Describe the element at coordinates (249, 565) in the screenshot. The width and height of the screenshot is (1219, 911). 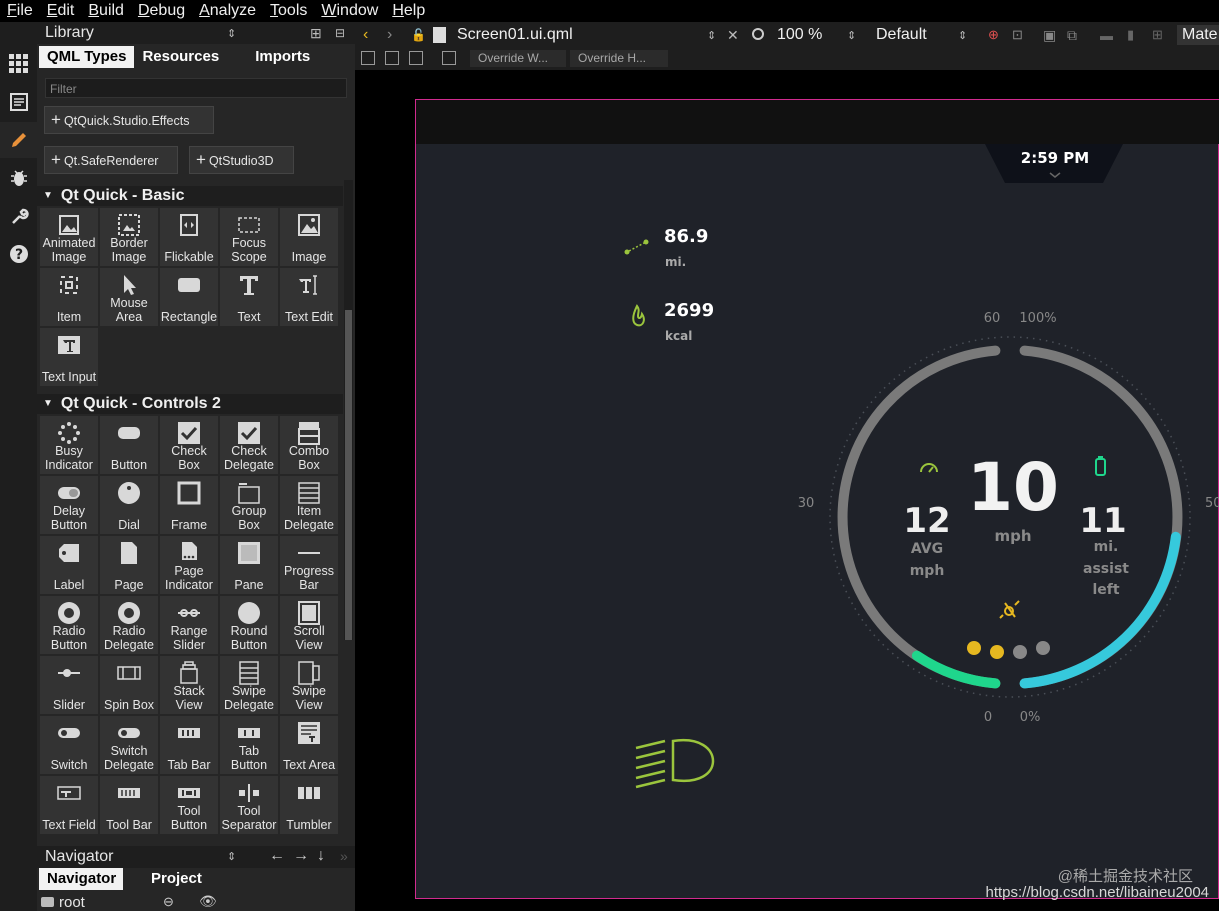
I see `library-item-pane: Pane` at that location.